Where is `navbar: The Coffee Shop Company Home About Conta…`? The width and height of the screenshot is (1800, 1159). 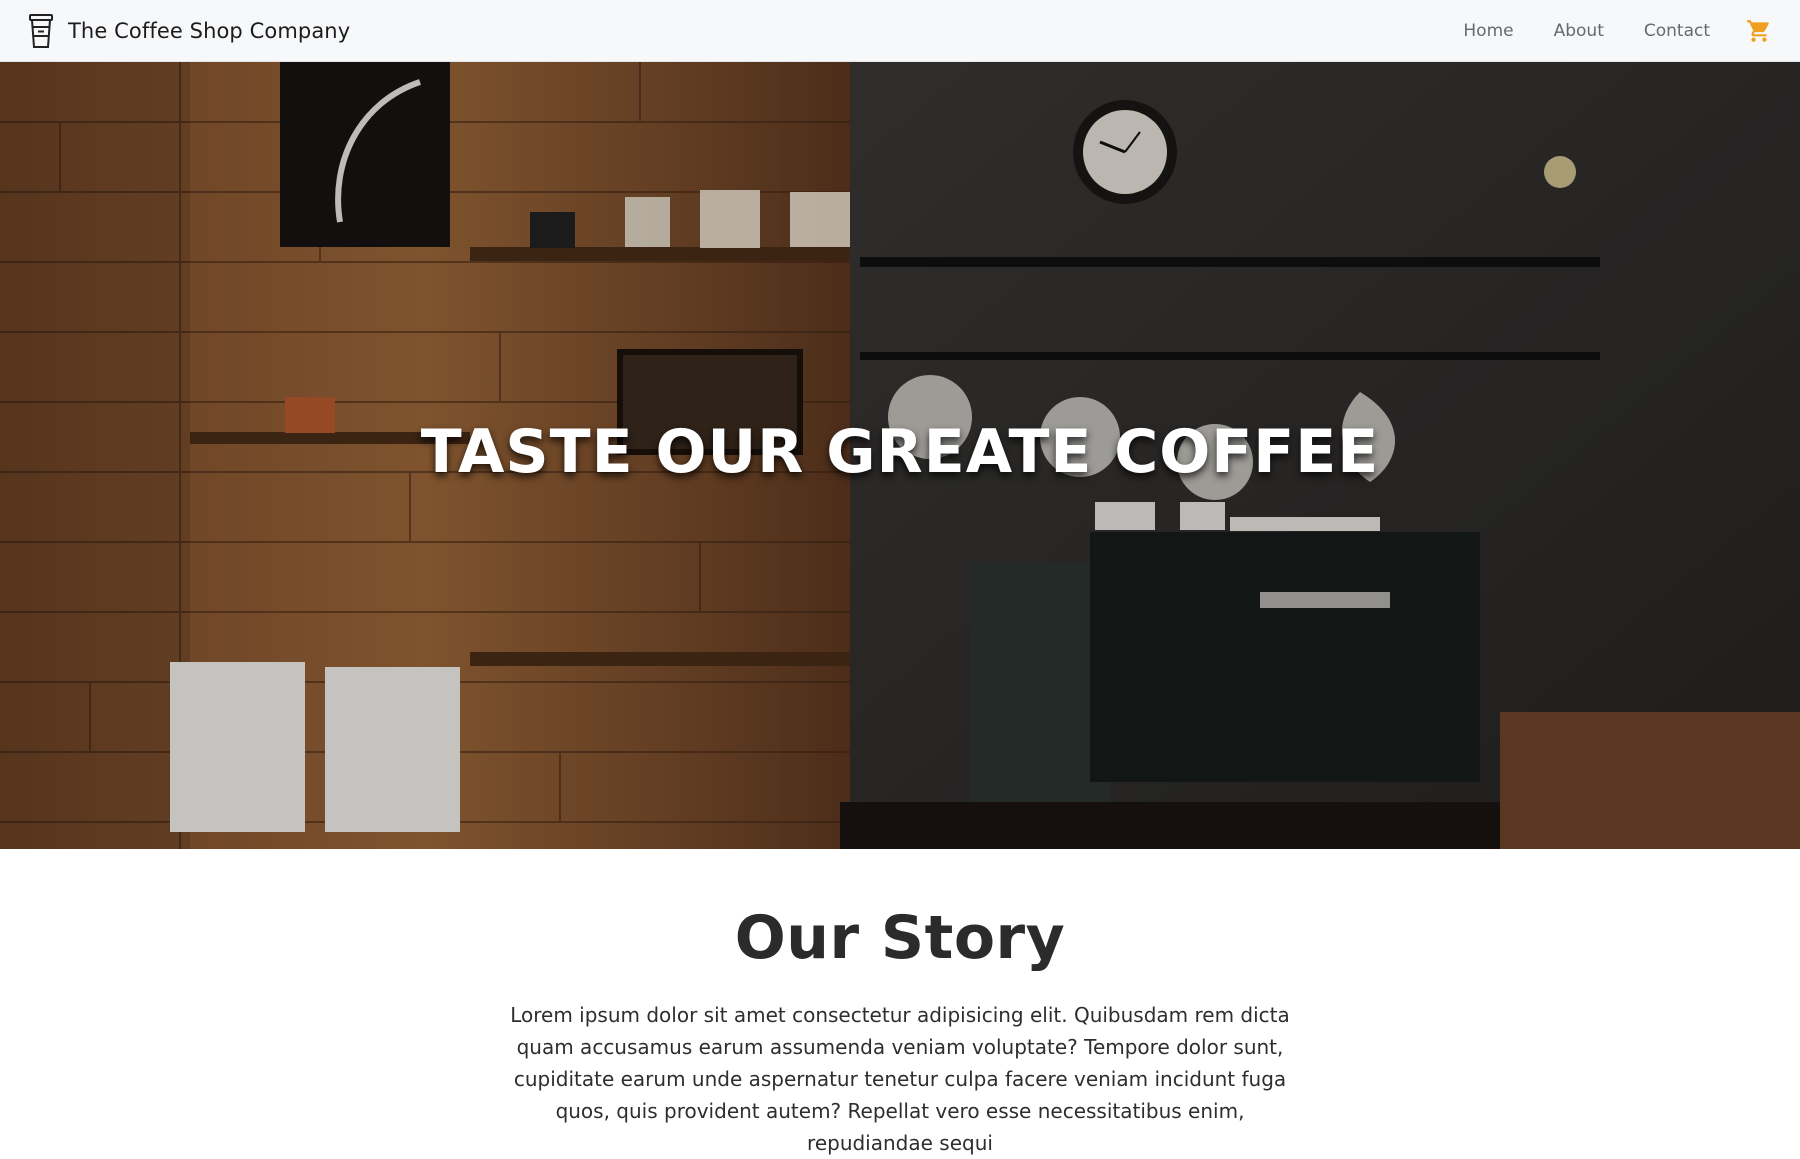
navbar: The Coffee Shop Company Home About Conta… is located at coordinates (900, 31).